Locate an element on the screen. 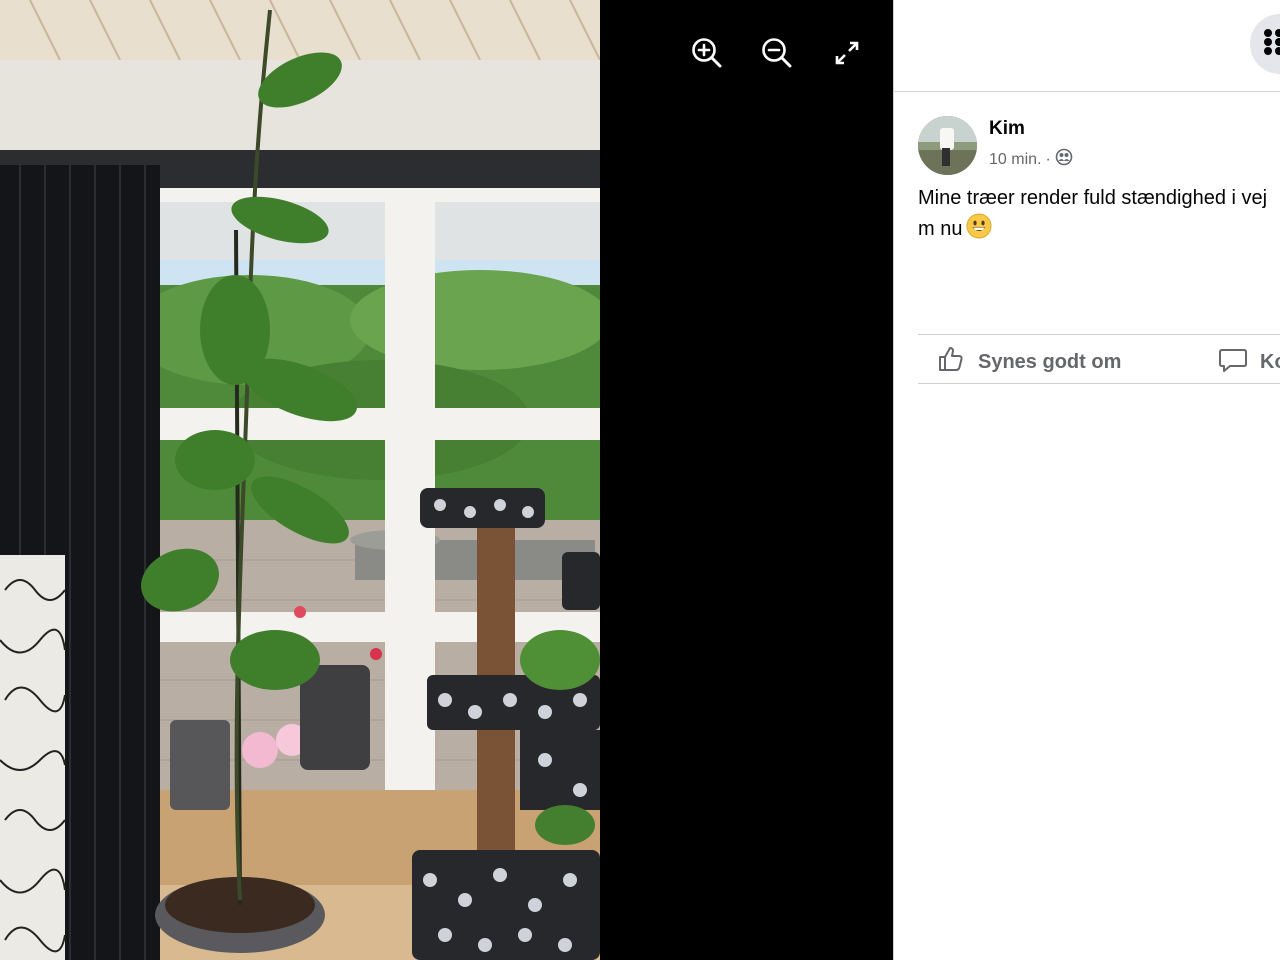 The height and width of the screenshot is (960, 1280). avatar is located at coordinates (947, 145).